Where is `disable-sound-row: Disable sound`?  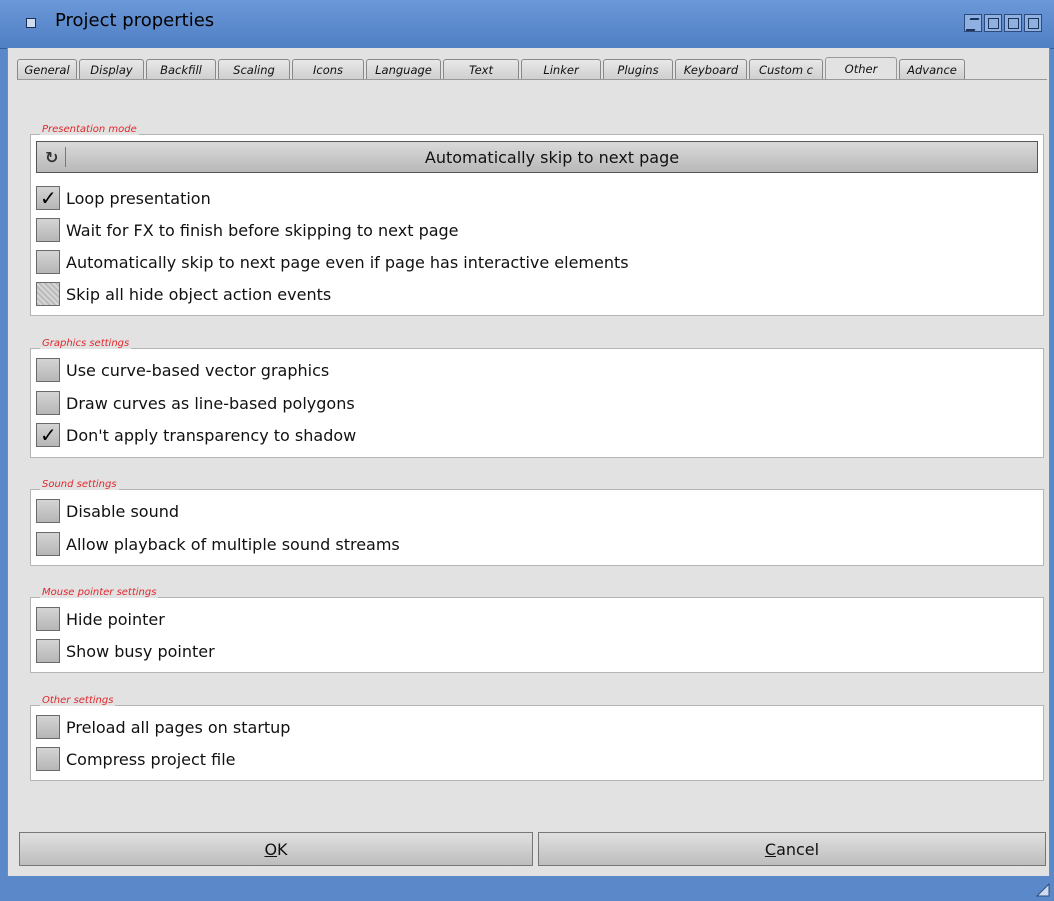
disable-sound-row: Disable sound is located at coordinates (107, 511).